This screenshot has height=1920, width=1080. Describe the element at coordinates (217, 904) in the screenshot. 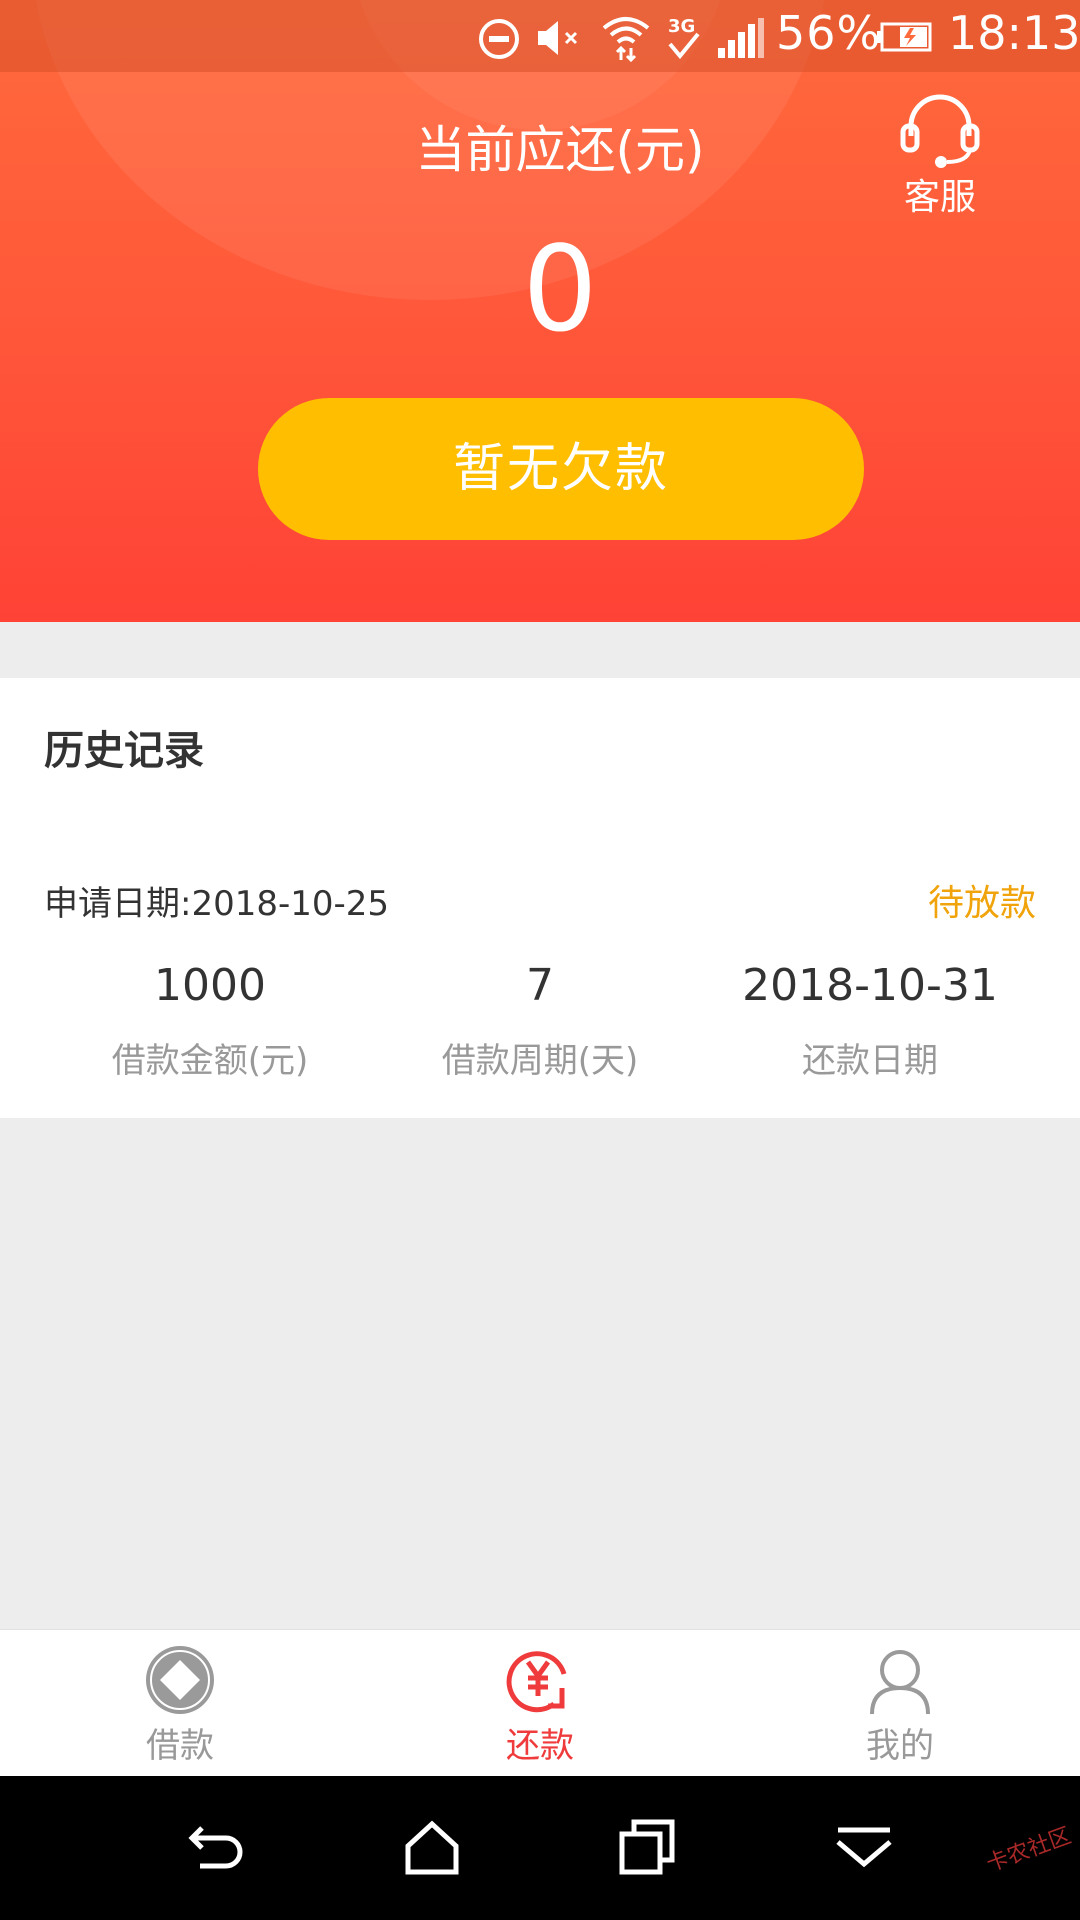

I see `apply-date: 申请日期:2018-10-25` at that location.